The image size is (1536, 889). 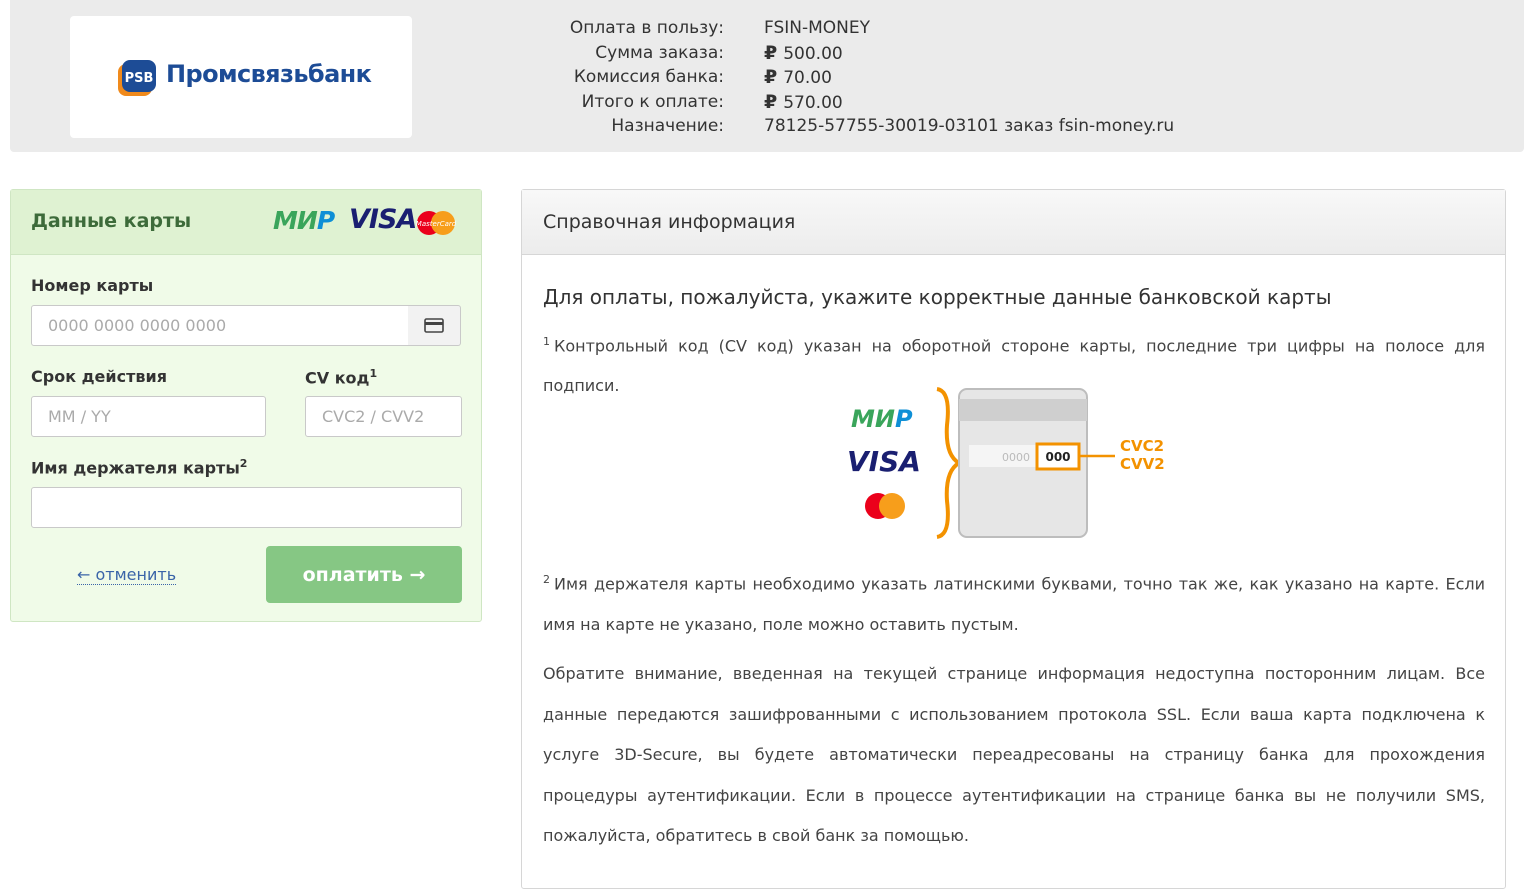 I want to click on card-number-input: 0000 0000 0000 0000, so click(x=220, y=325).